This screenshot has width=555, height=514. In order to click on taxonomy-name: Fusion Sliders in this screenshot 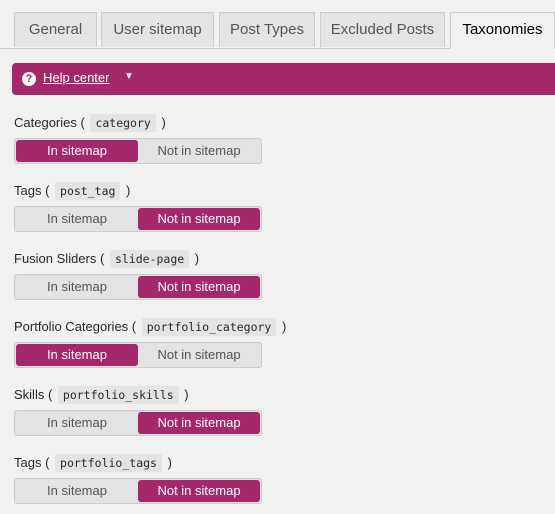, I will do `click(55, 258)`.